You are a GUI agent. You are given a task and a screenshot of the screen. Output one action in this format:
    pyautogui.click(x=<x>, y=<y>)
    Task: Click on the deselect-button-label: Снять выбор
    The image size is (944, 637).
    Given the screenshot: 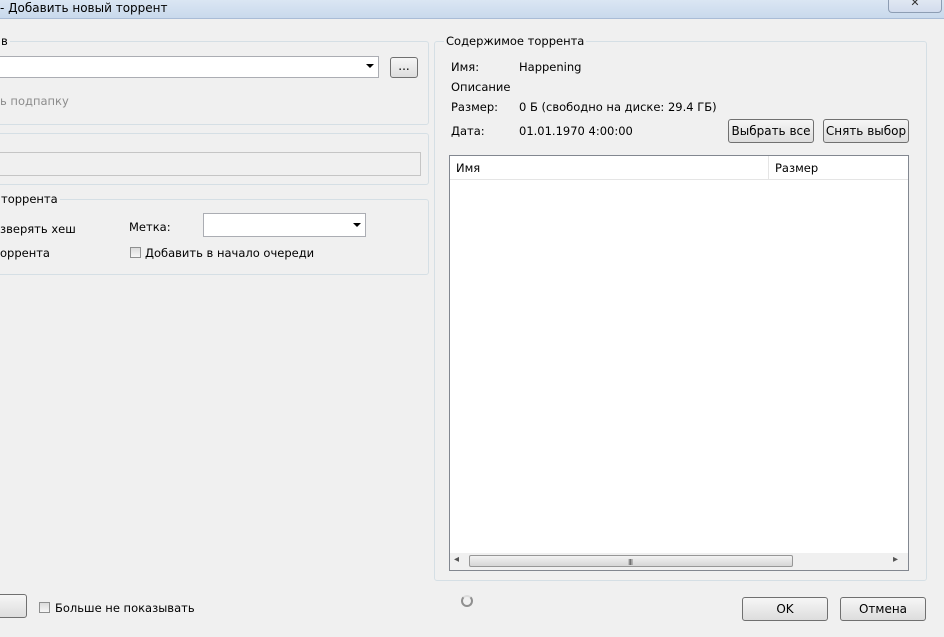 What is the action you would take?
    pyautogui.click(x=866, y=131)
    